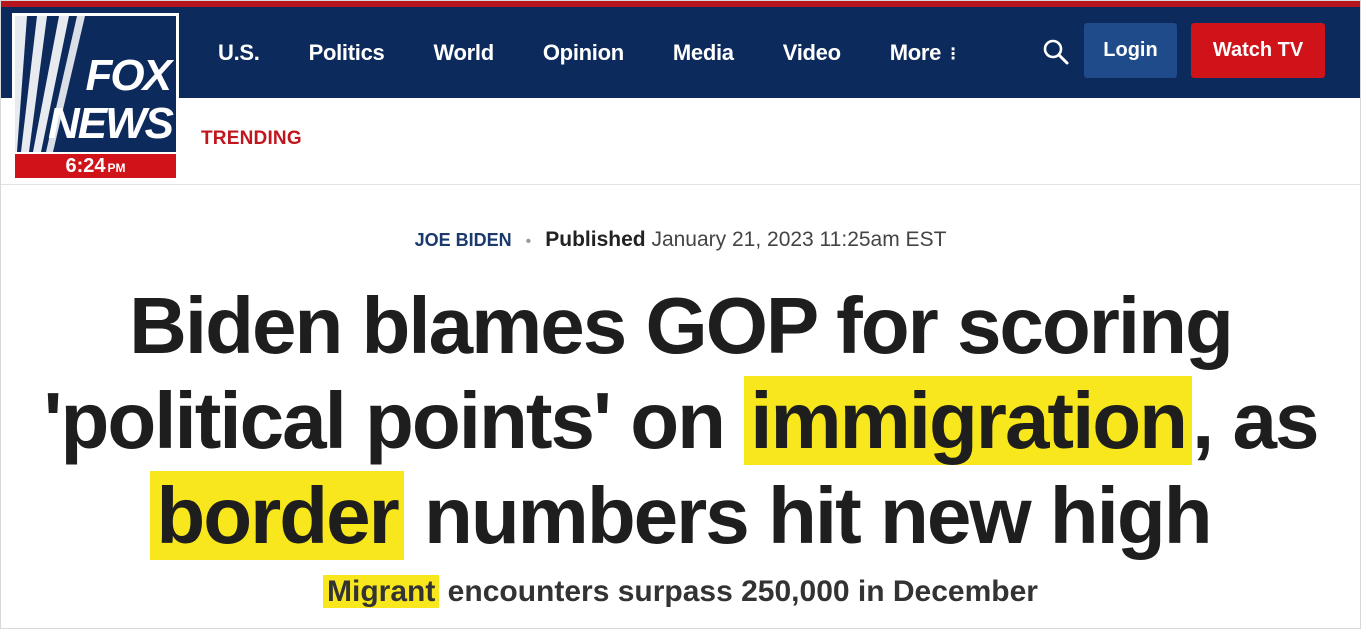 This screenshot has width=1361, height=629. I want to click on fox-news-logo: FOX NEWS 6:24 PM, so click(95, 97).